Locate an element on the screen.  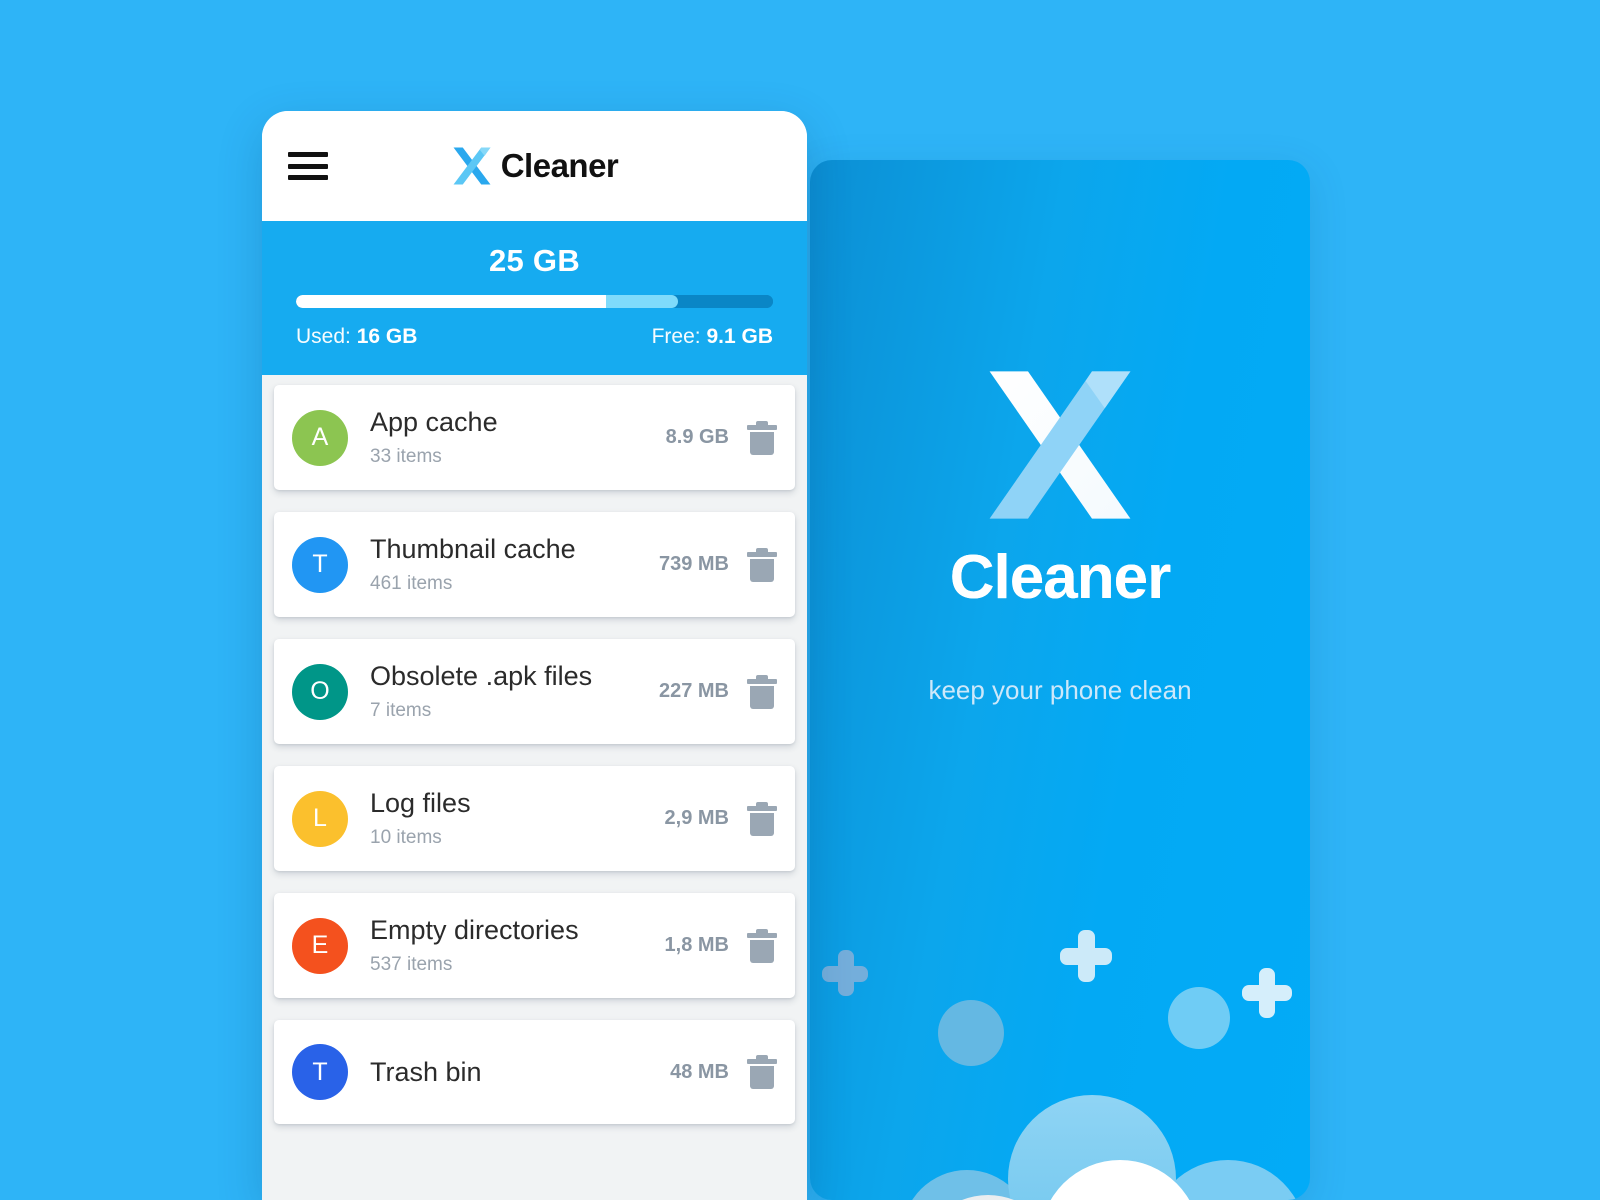
storage-summary: 25 GB Used: 16 GB Free: 9.1 GB is located at coordinates (534, 298).